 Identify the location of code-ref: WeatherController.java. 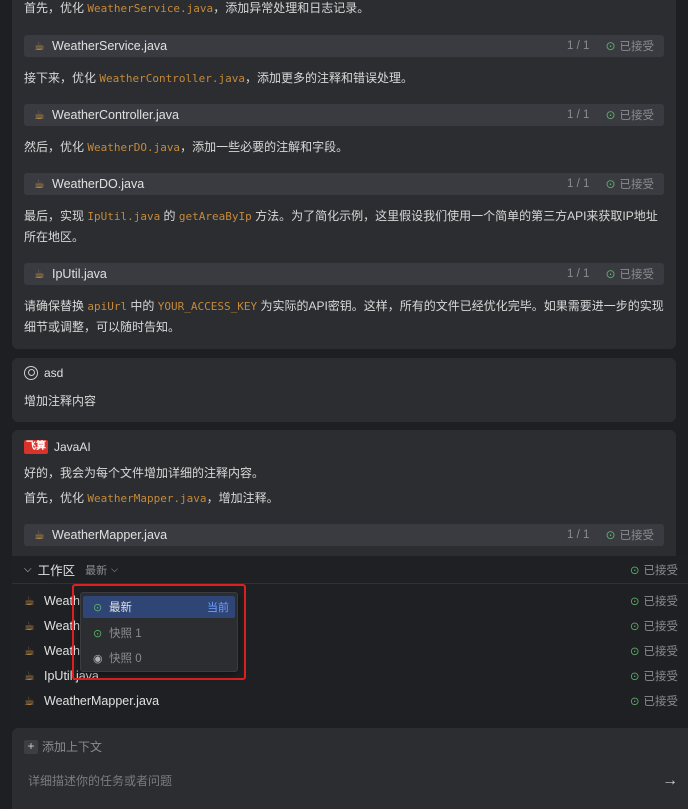
(172, 78).